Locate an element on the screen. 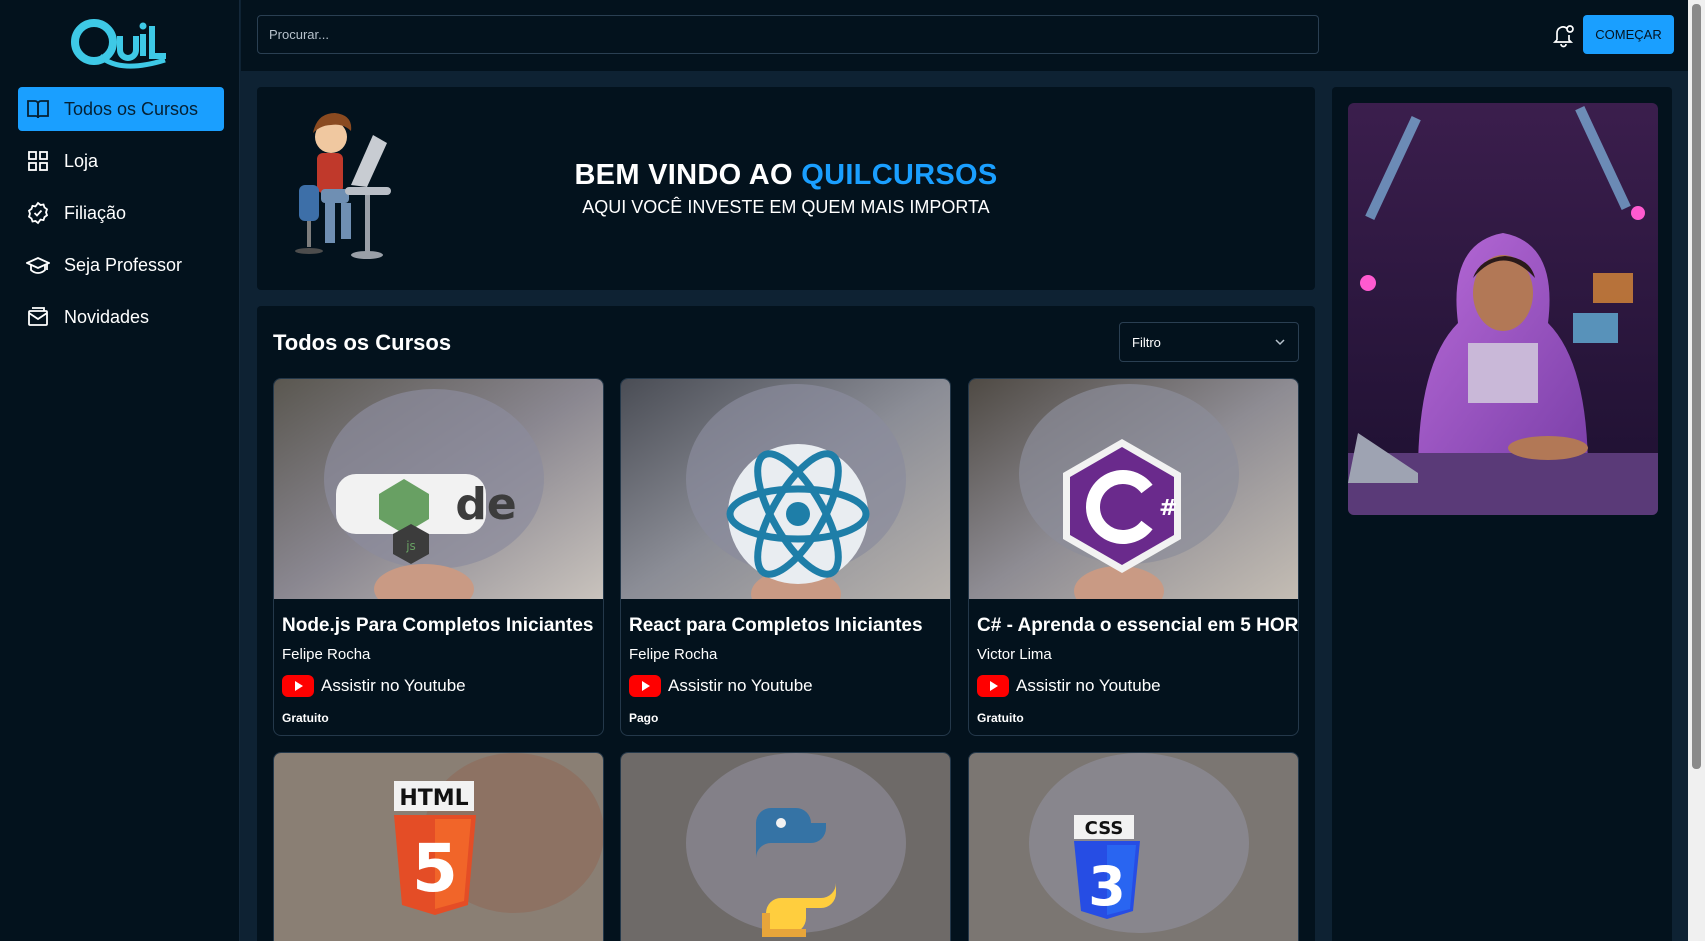 Image resolution: width=1705 pixels, height=941 pixels. course-thumbnail: n de js is located at coordinates (438, 489).